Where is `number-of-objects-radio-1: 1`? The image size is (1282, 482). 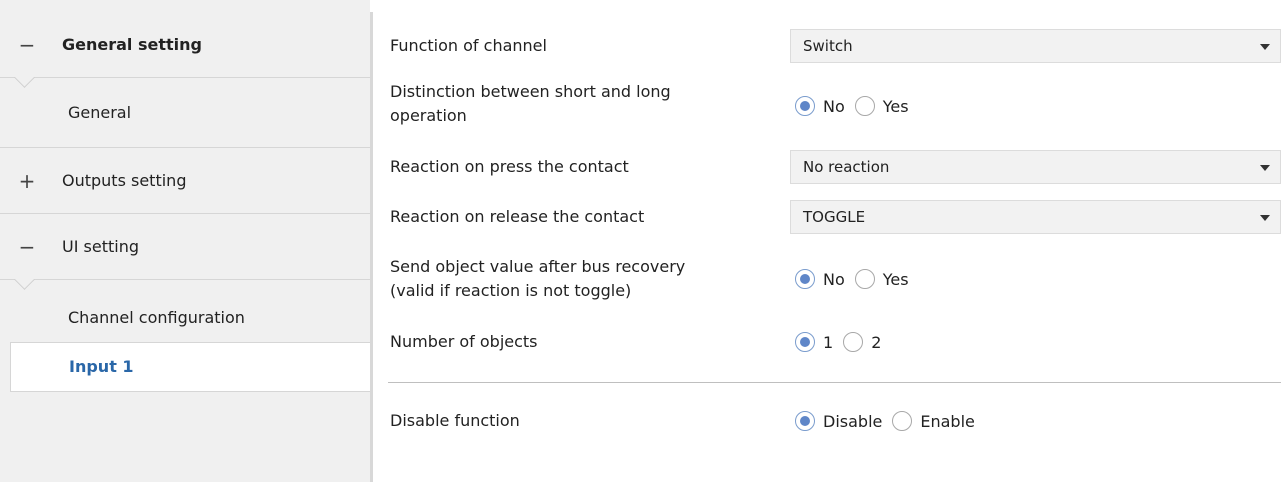 number-of-objects-radio-1: 1 is located at coordinates (814, 342).